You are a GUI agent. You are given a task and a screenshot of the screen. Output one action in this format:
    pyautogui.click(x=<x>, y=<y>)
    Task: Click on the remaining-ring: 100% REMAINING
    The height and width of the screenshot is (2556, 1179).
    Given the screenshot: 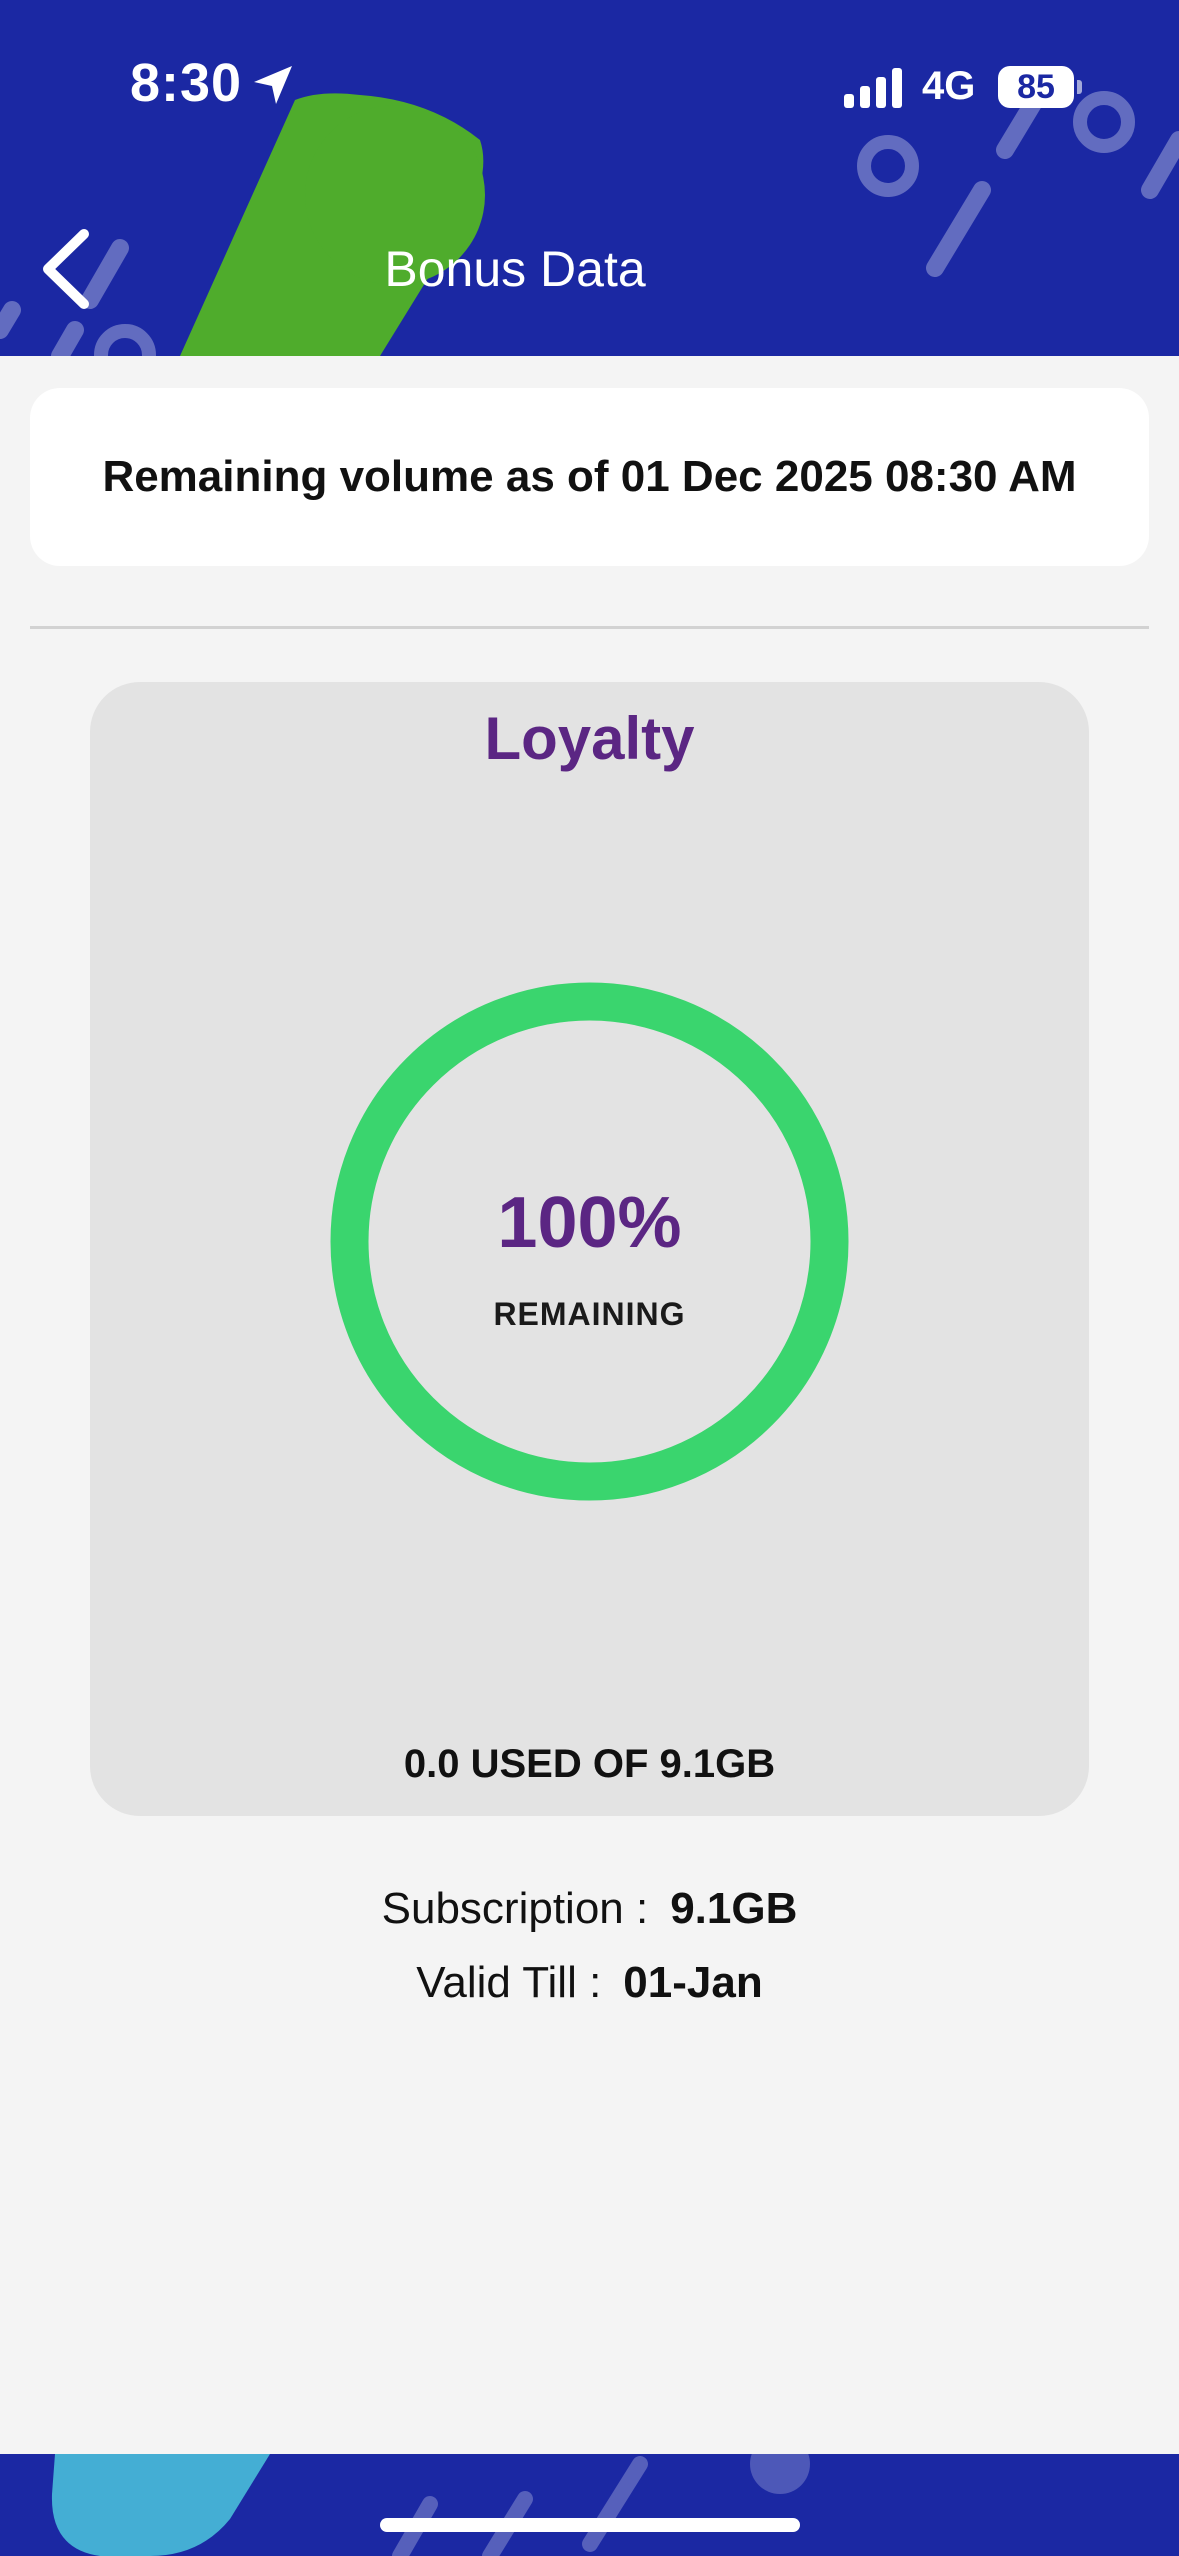 What is the action you would take?
    pyautogui.click(x=589, y=1241)
    